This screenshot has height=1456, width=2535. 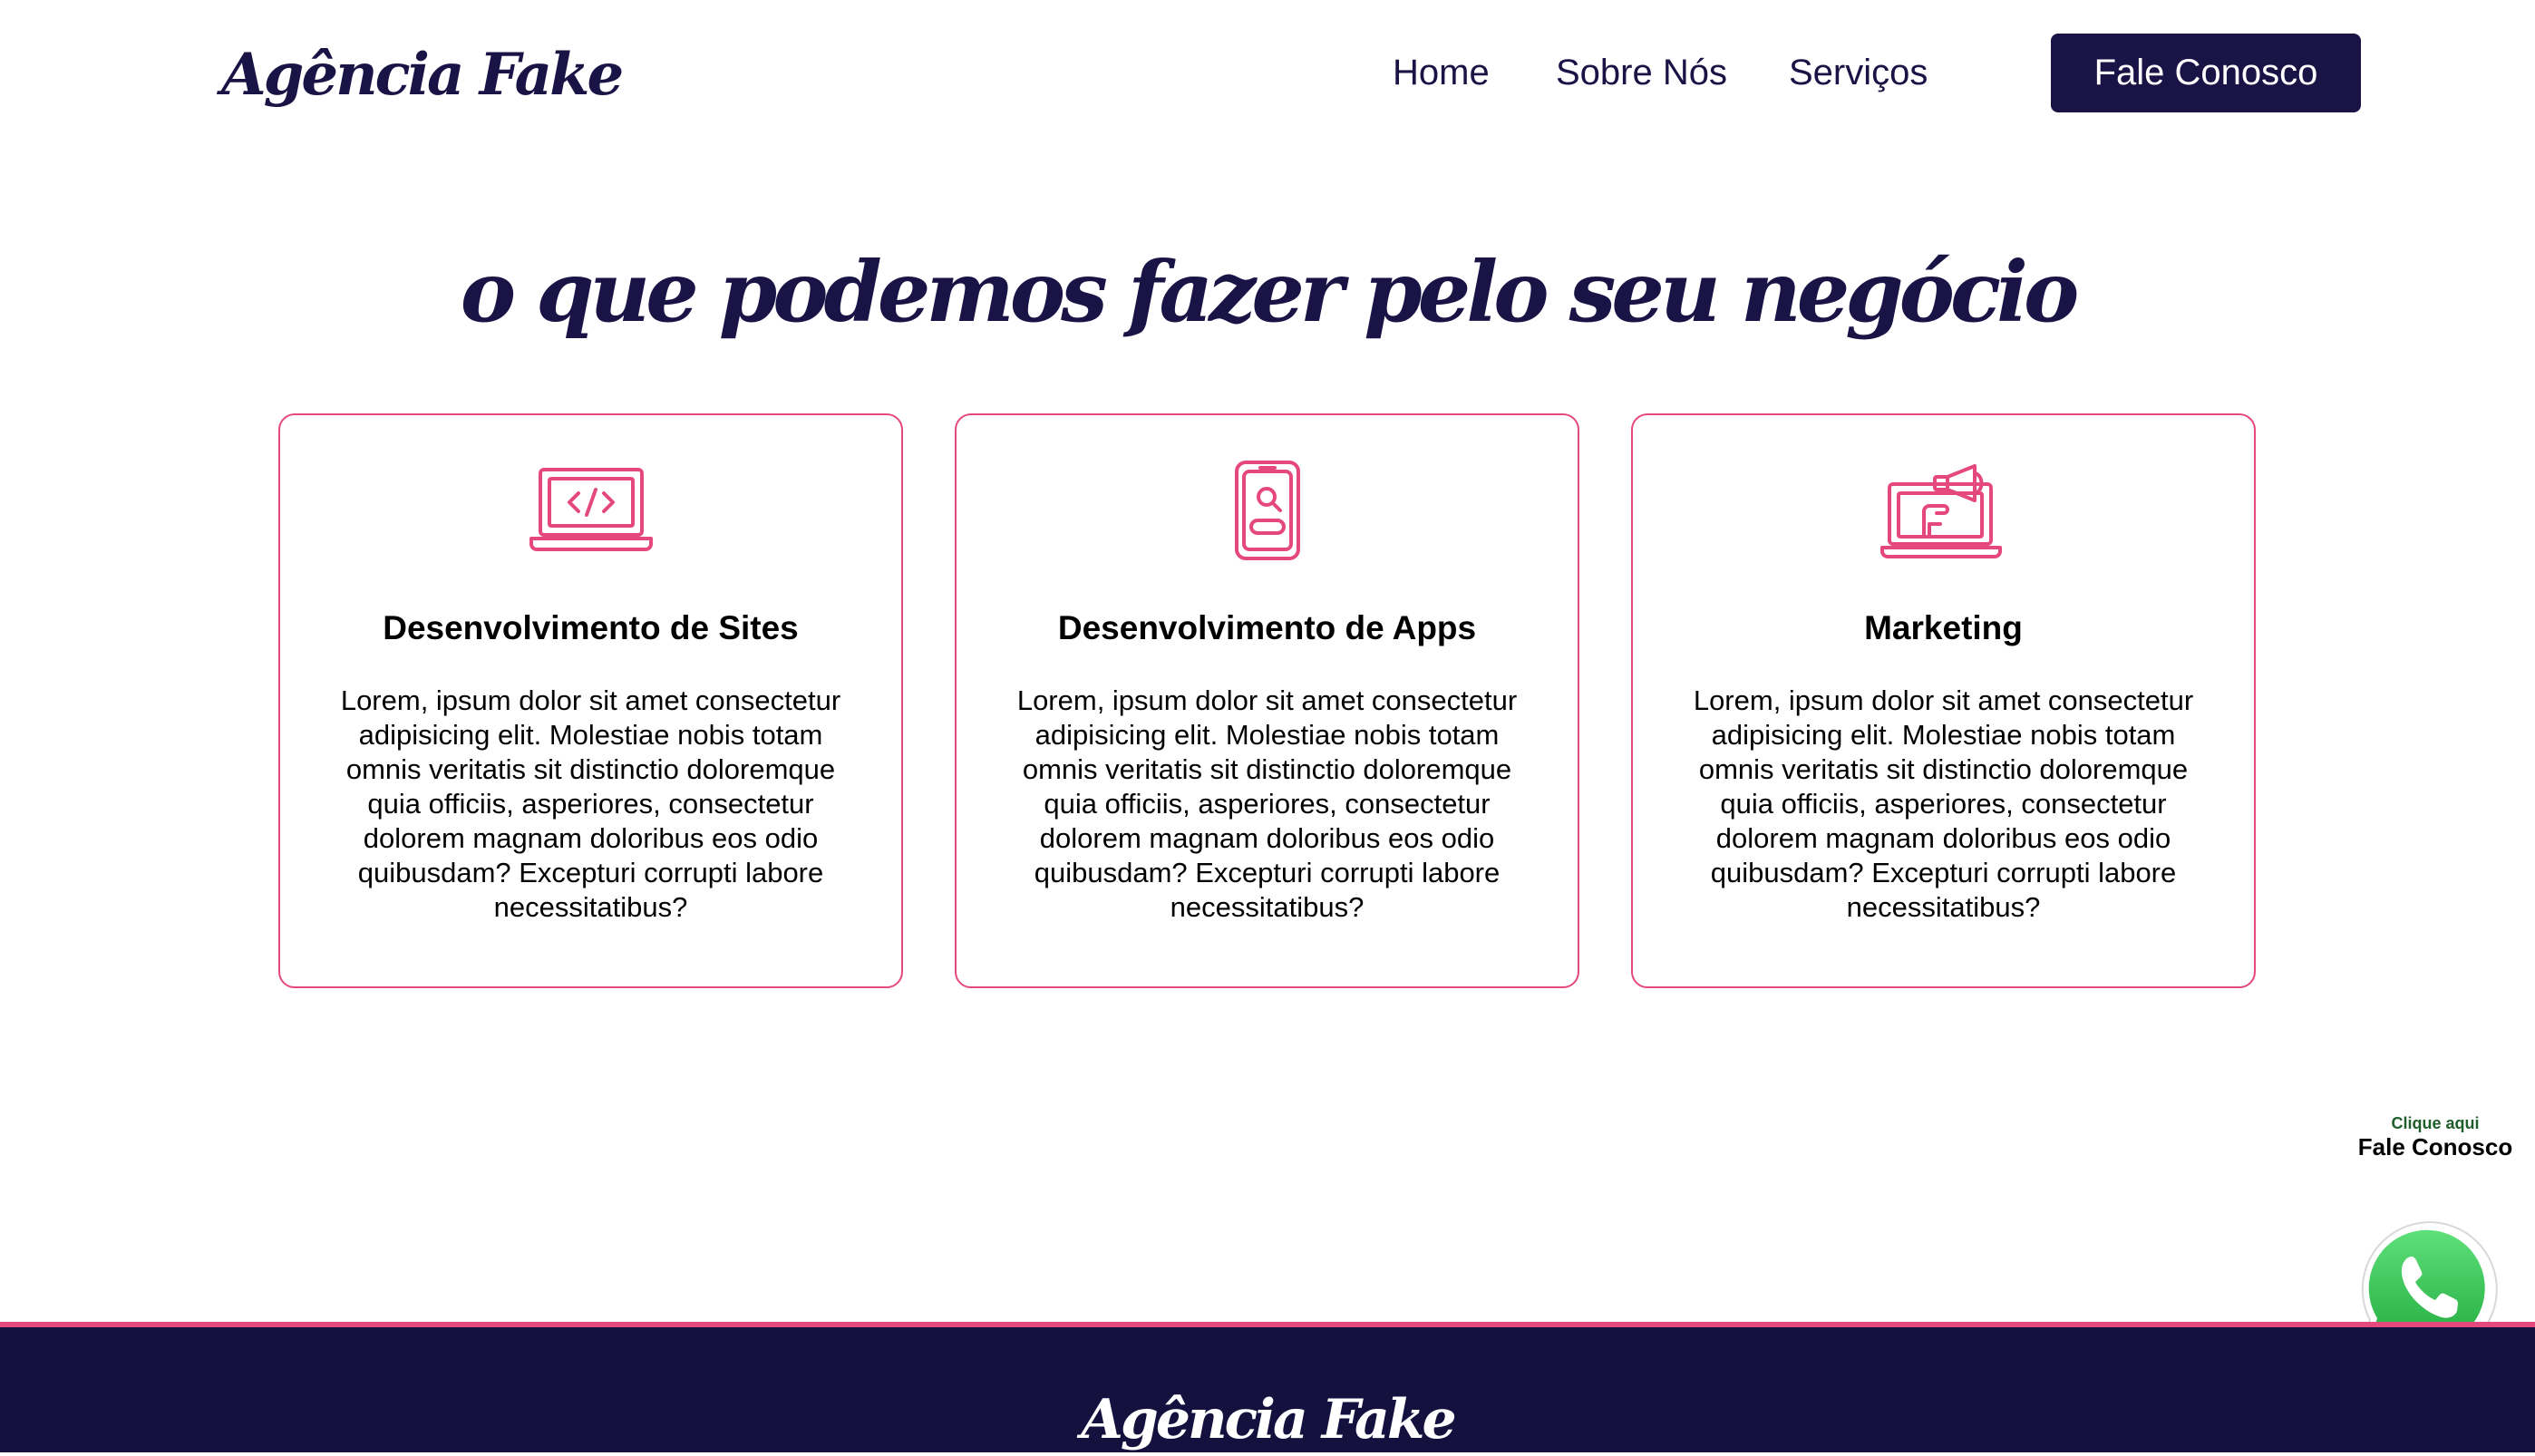 I want to click on brand-logo: Agência Fake, so click(x=422, y=75).